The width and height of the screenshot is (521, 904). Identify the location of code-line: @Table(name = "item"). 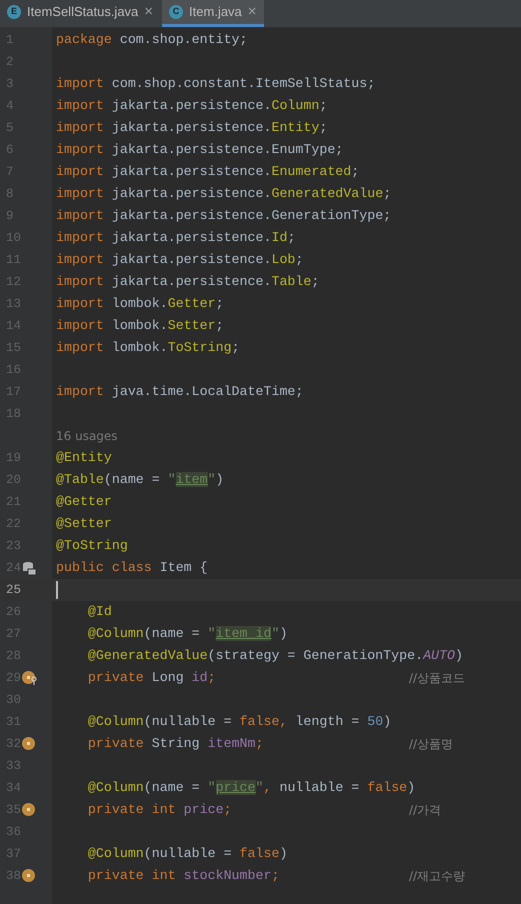
(140, 480).